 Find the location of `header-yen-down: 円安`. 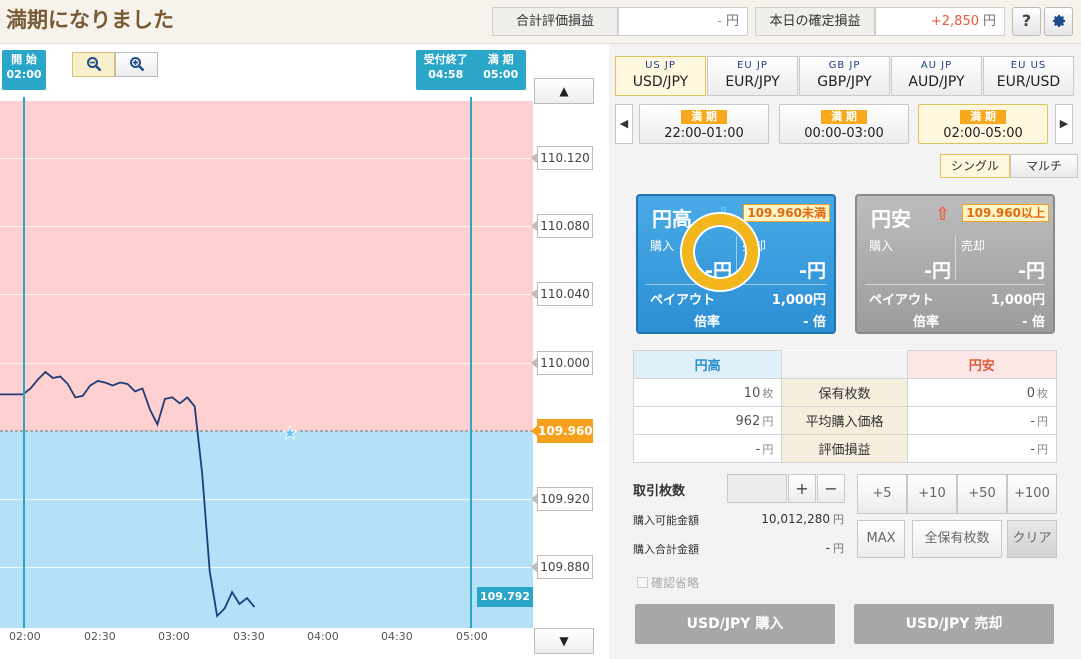

header-yen-down: 円安 is located at coordinates (982, 364).